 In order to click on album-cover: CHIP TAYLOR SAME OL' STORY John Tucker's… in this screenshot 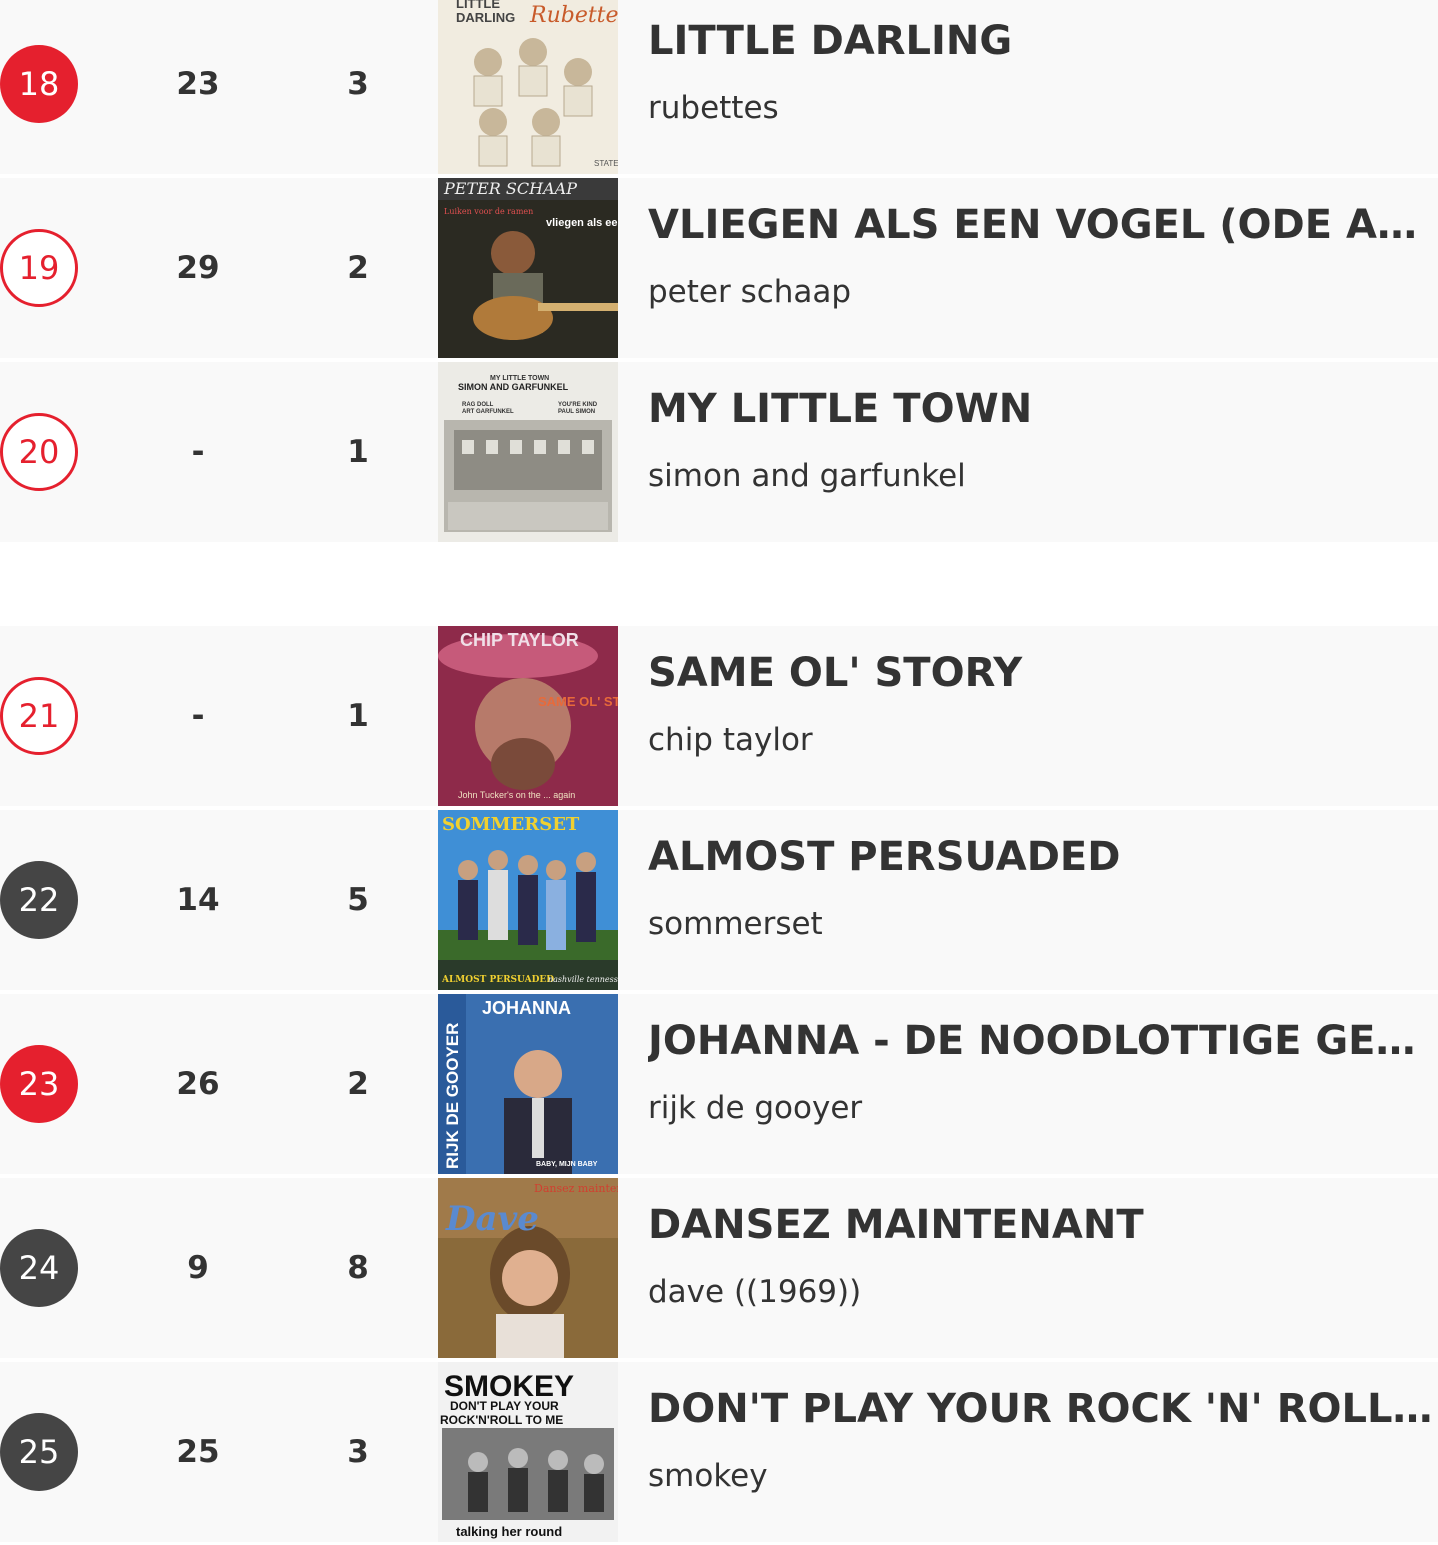, I will do `click(528, 716)`.